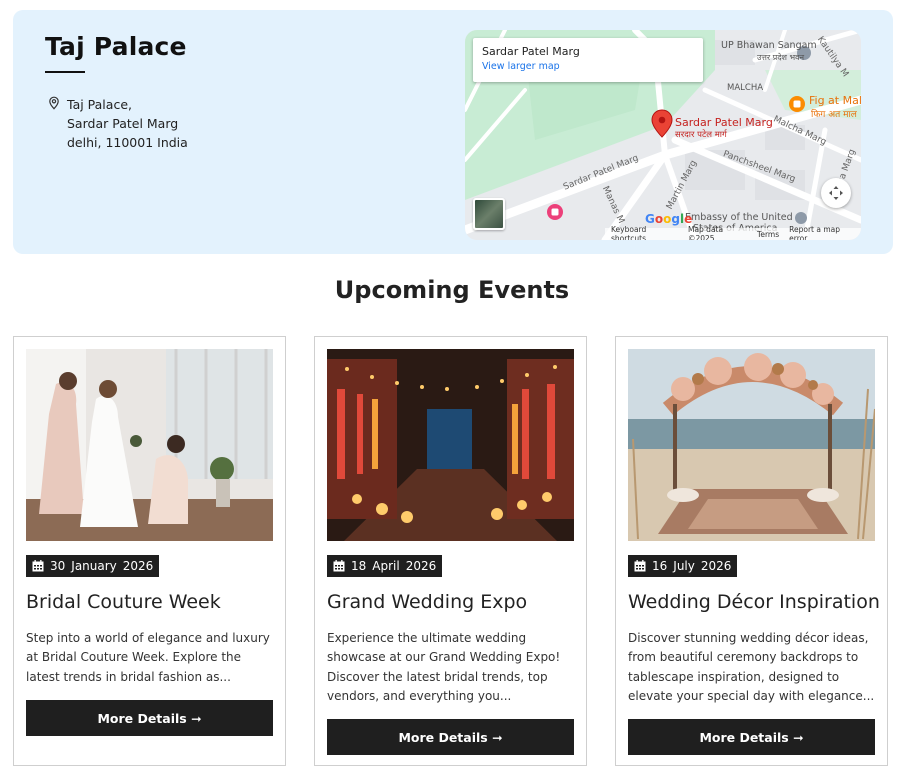  I want to click on event-month: April, so click(386, 566).